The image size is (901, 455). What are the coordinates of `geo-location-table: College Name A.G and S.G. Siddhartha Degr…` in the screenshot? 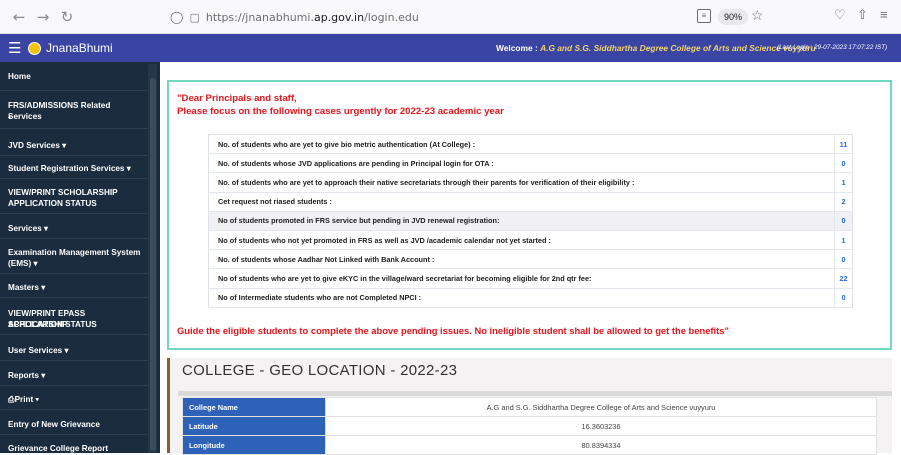 It's located at (529, 426).